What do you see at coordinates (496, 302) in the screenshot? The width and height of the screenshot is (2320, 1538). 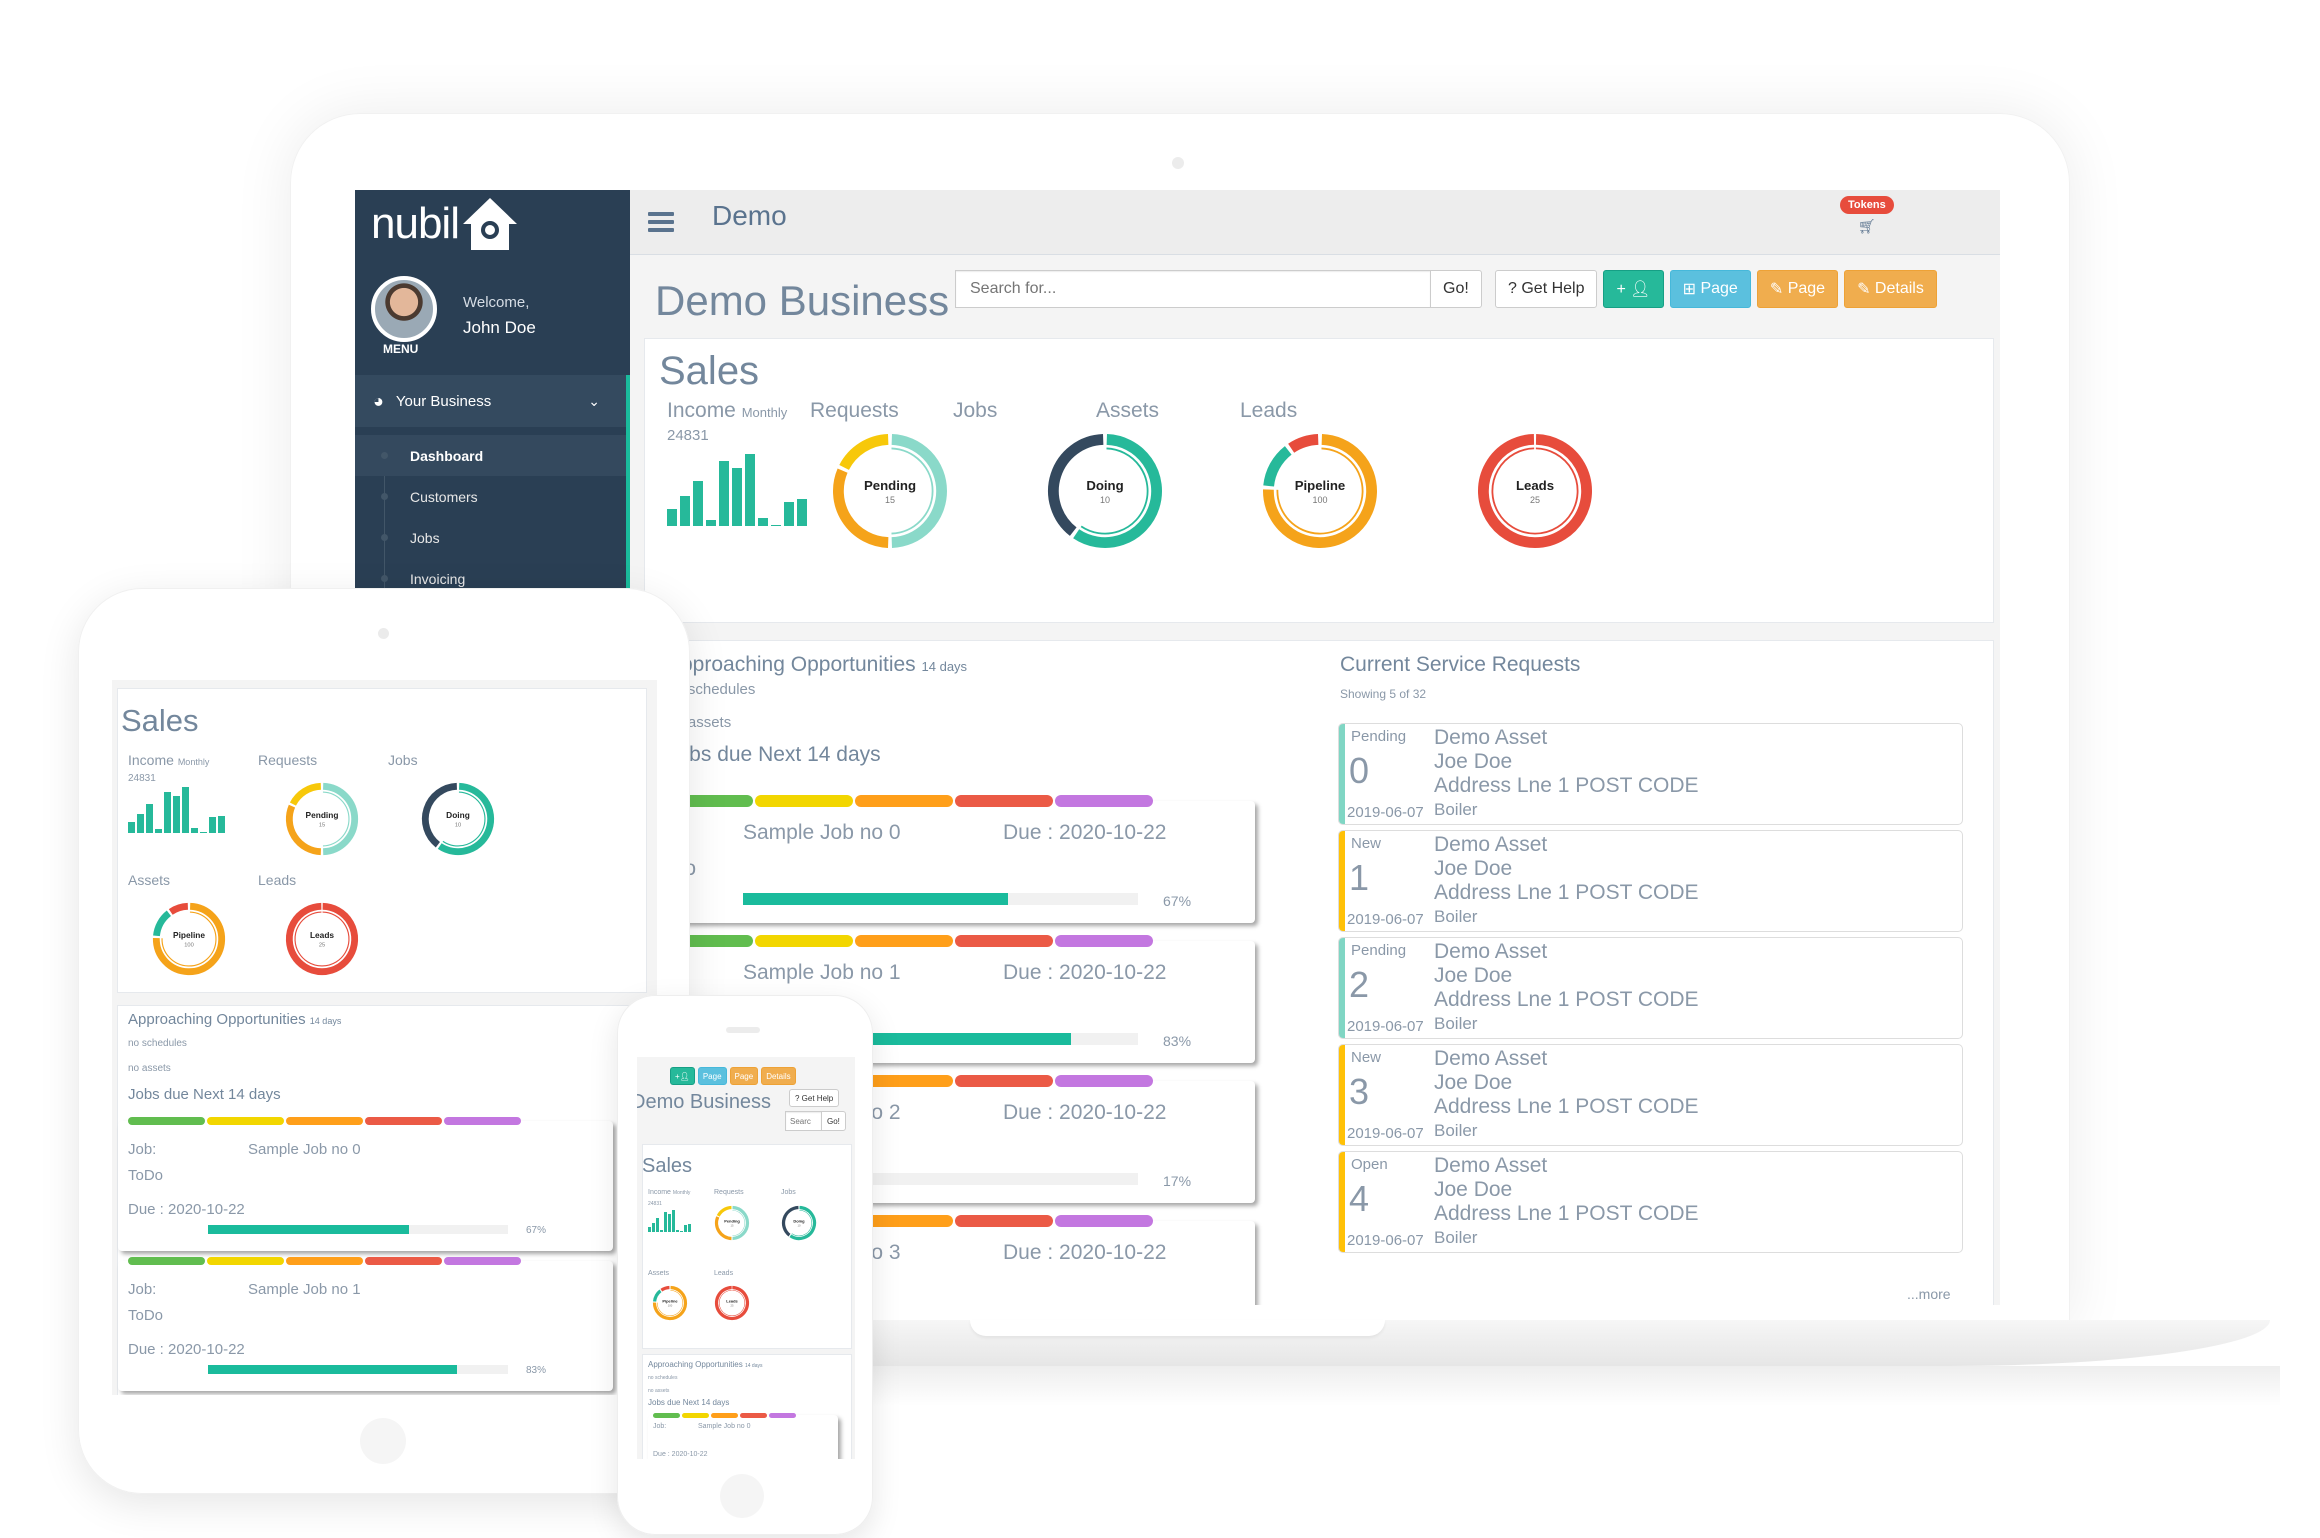 I see `welcome-text: Welcome,` at bounding box center [496, 302].